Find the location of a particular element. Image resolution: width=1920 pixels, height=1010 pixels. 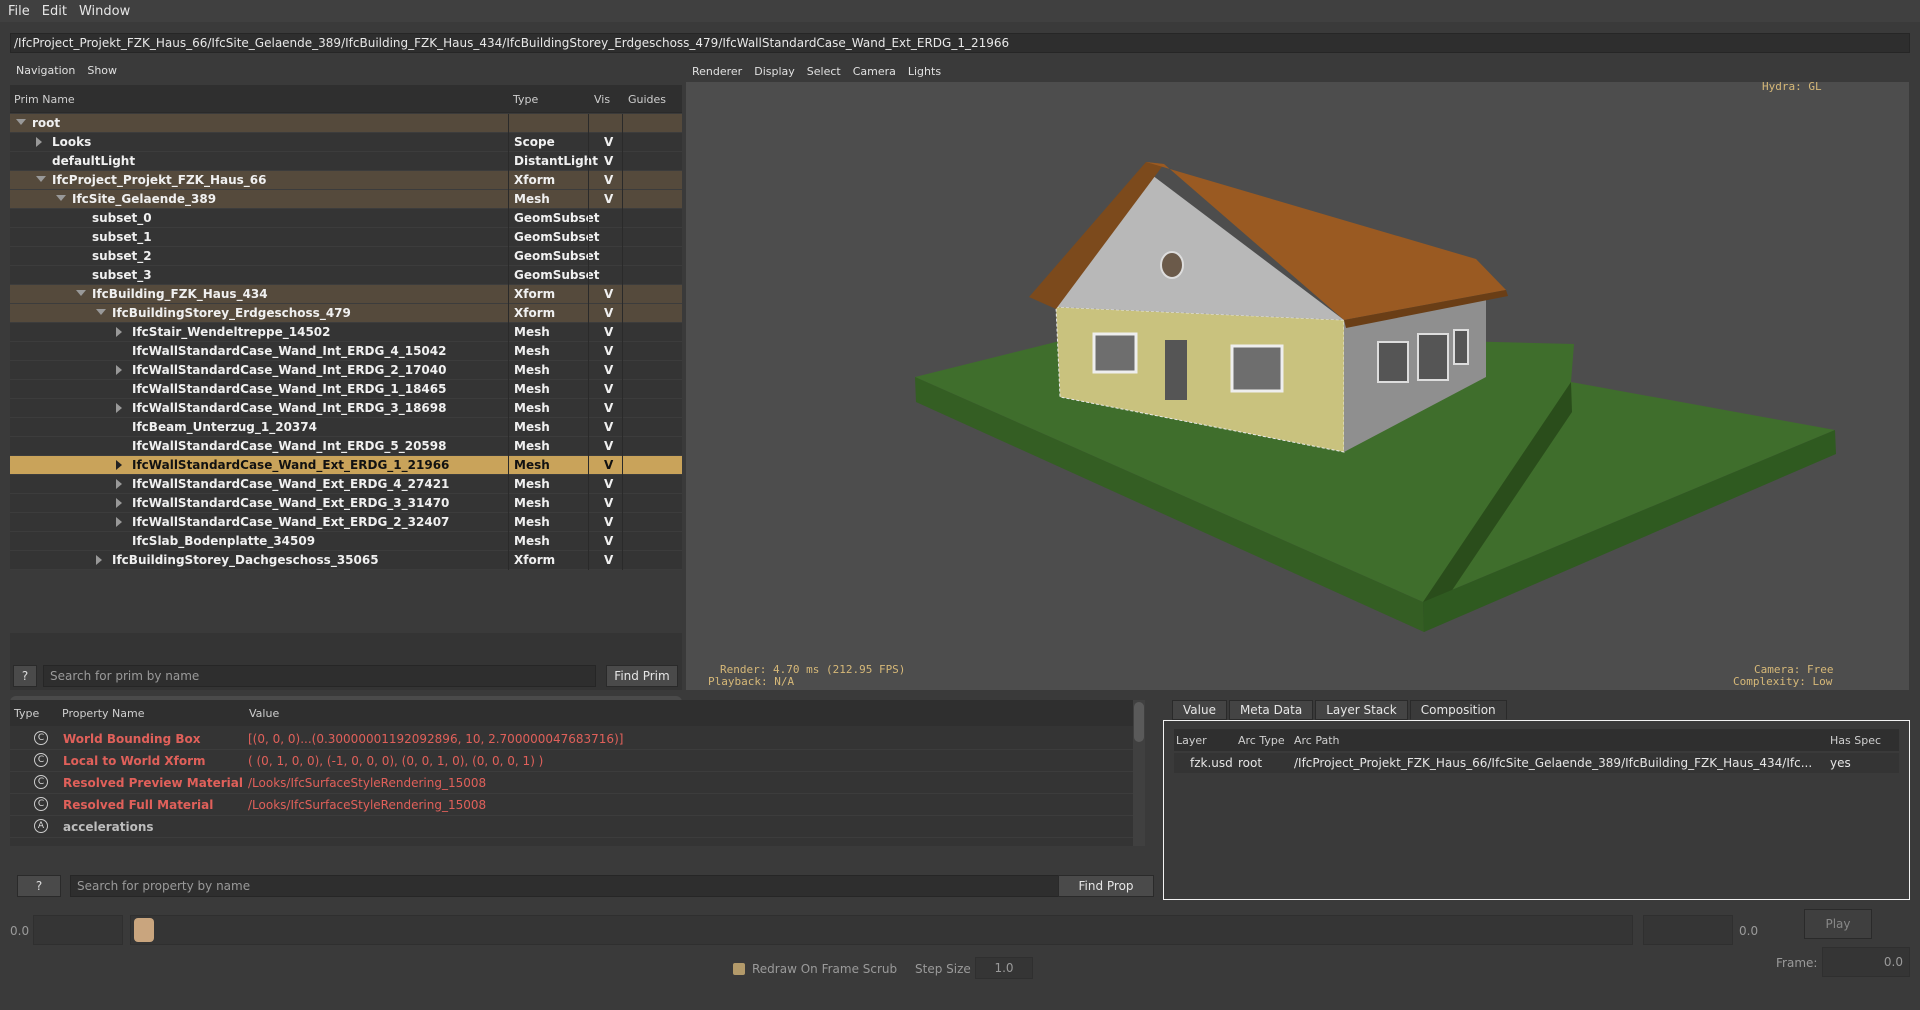

menu-navigation: Navigation is located at coordinates (45, 70).